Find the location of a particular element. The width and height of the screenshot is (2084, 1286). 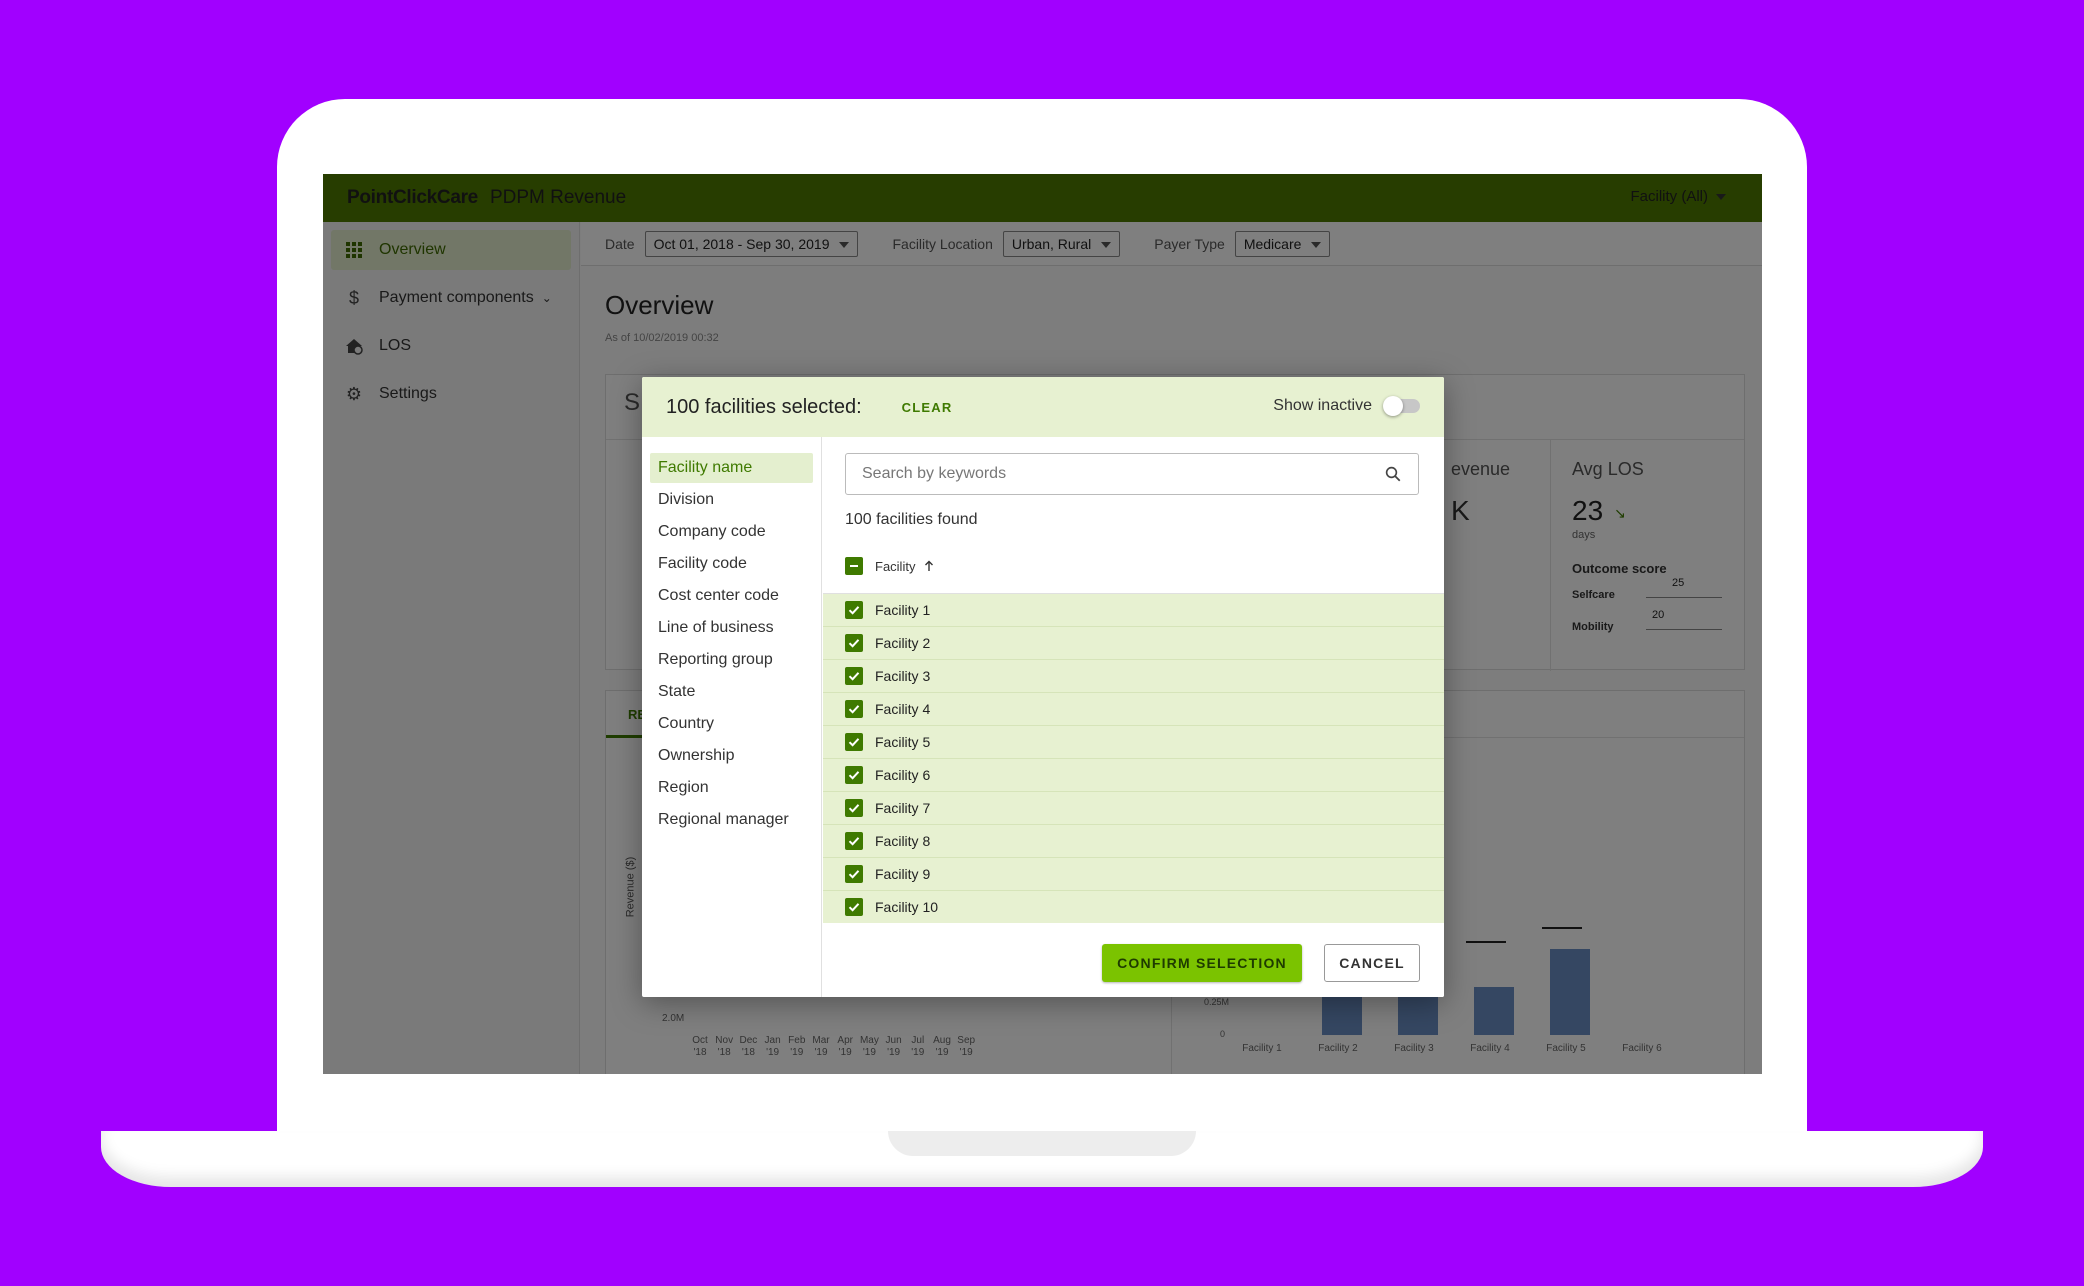

column-header-label: Facility is located at coordinates (895, 566).